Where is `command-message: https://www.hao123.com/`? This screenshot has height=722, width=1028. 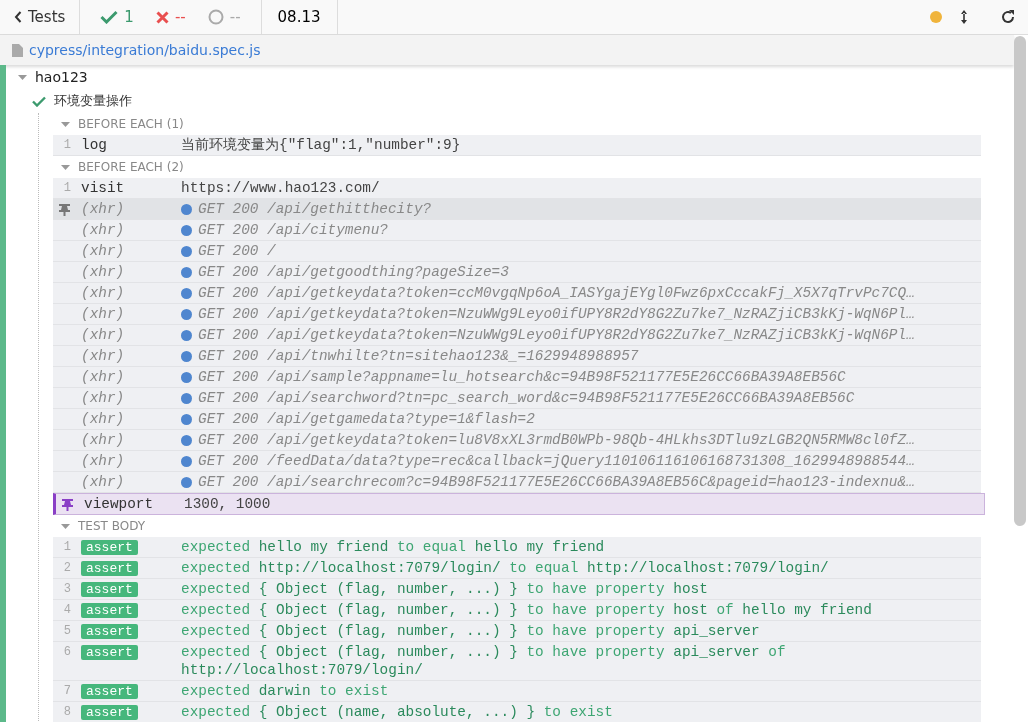
command-message: https://www.hao123.com/ is located at coordinates (281, 188).